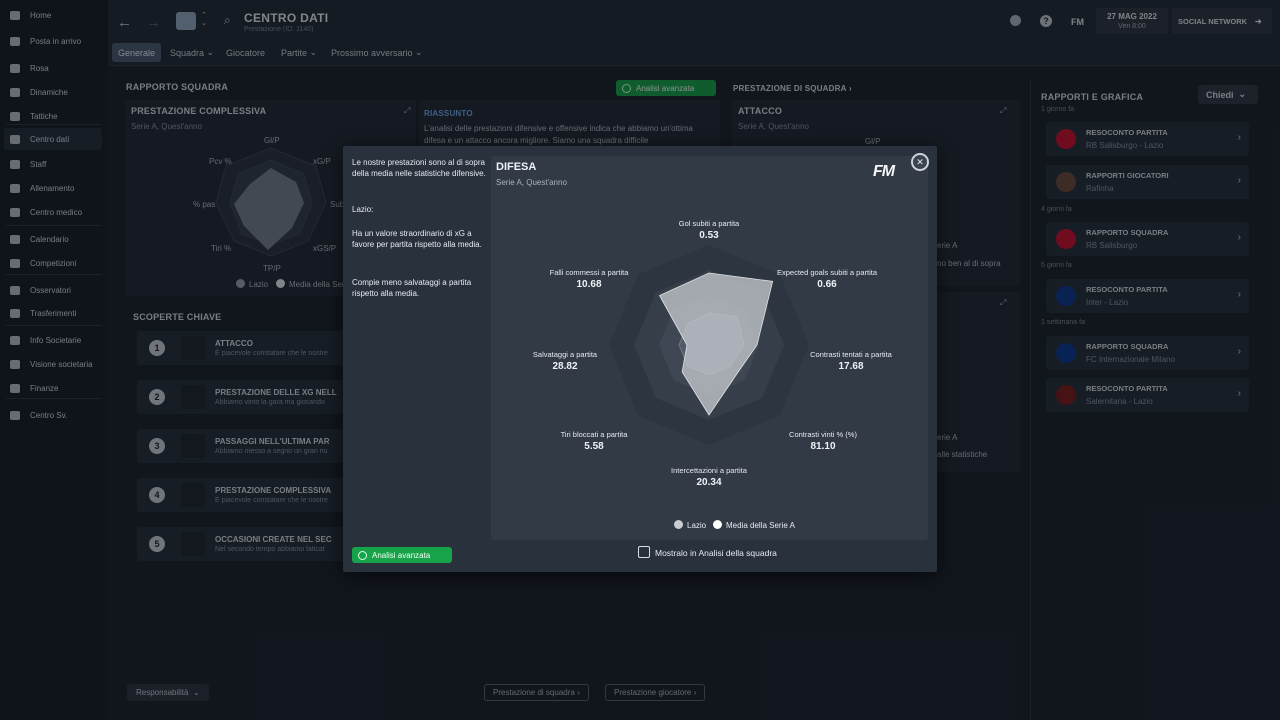 The height and width of the screenshot is (720, 1280). I want to click on radar-axis-label: Contrasti tentati a partita, so click(851, 354).